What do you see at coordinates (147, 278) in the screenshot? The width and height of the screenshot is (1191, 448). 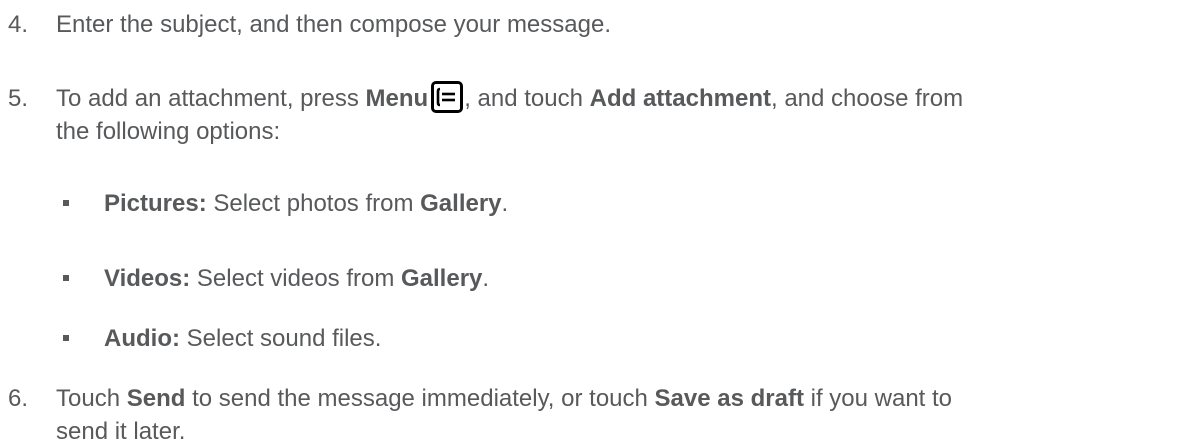 I see `option-label: Videos:` at bounding box center [147, 278].